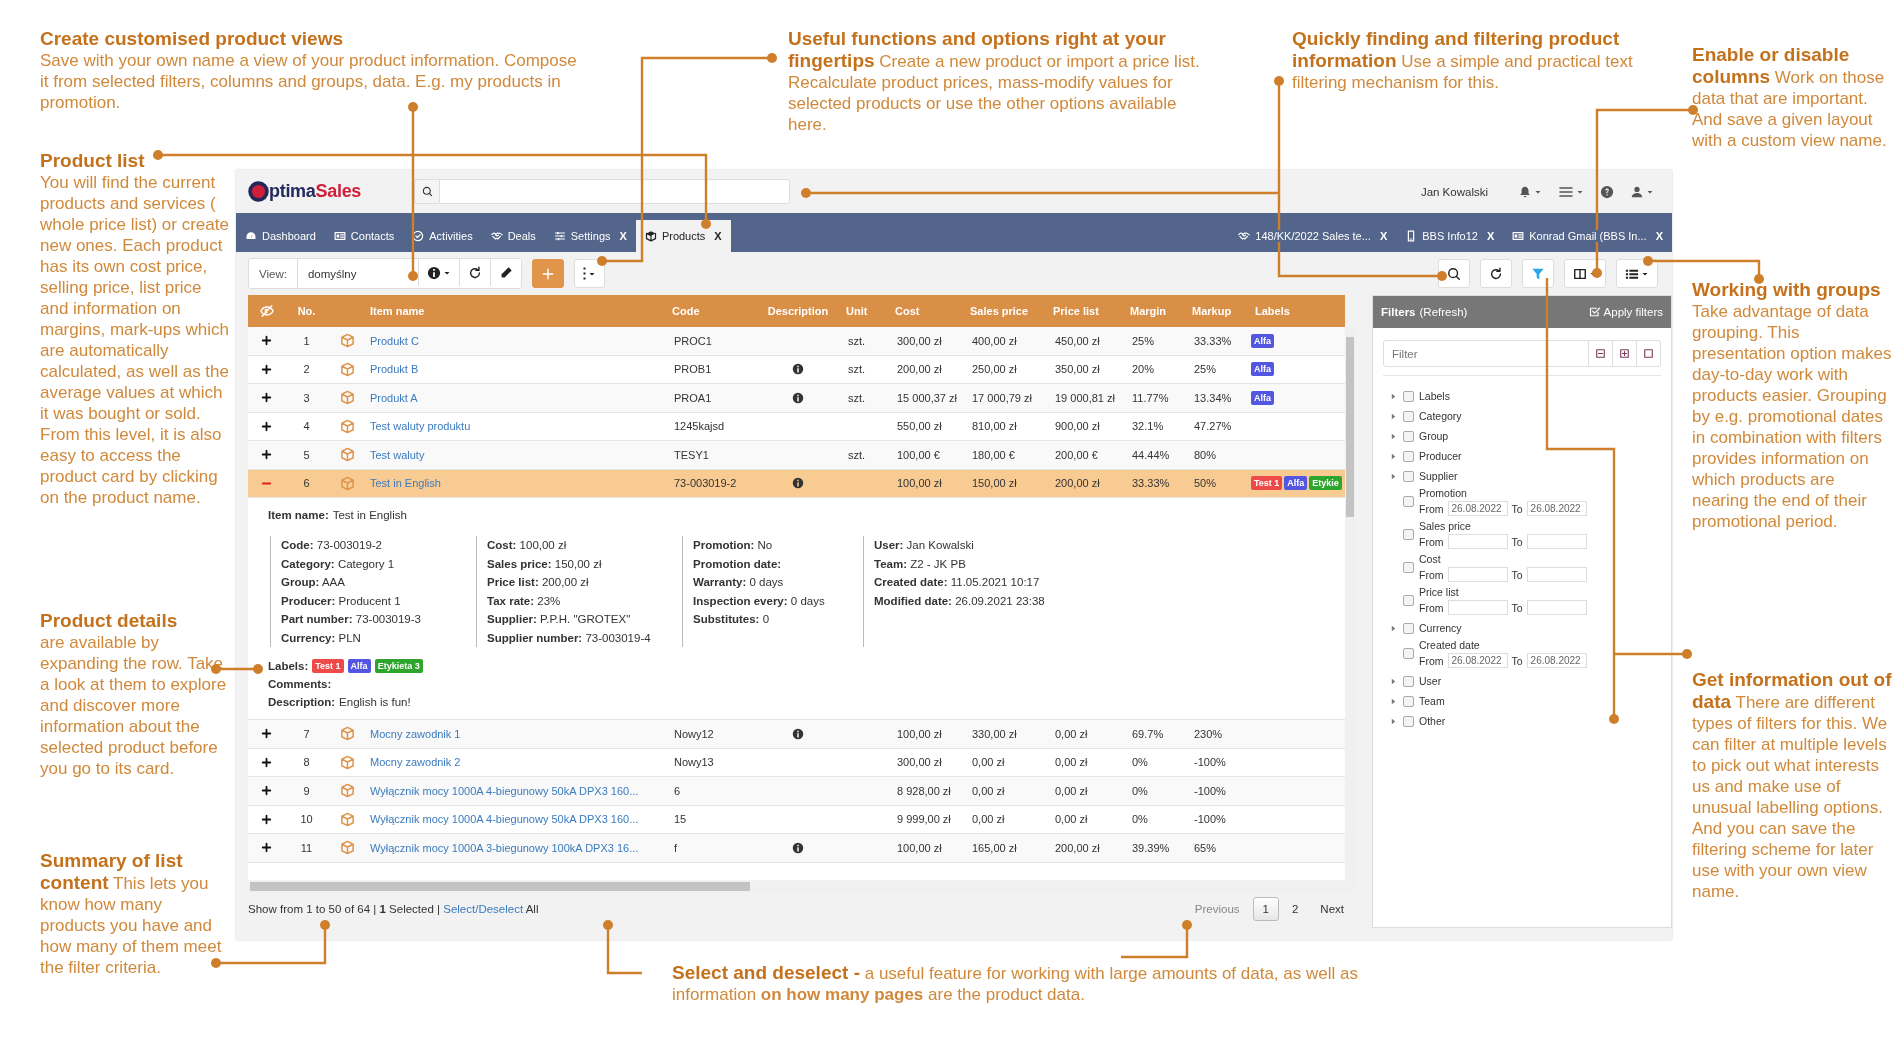 The image size is (1900, 1055). What do you see at coordinates (364, 236) in the screenshot?
I see `nav-tab: Contacts` at bounding box center [364, 236].